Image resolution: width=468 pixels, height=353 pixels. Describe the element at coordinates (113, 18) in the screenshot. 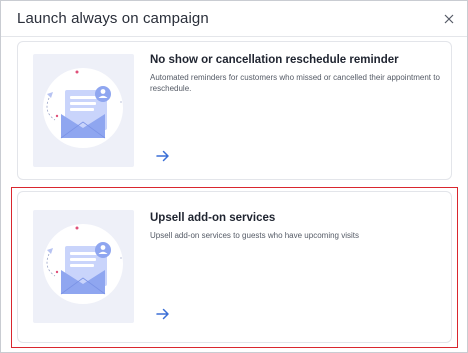

I see `dialog-title: Launch always on campaign` at that location.